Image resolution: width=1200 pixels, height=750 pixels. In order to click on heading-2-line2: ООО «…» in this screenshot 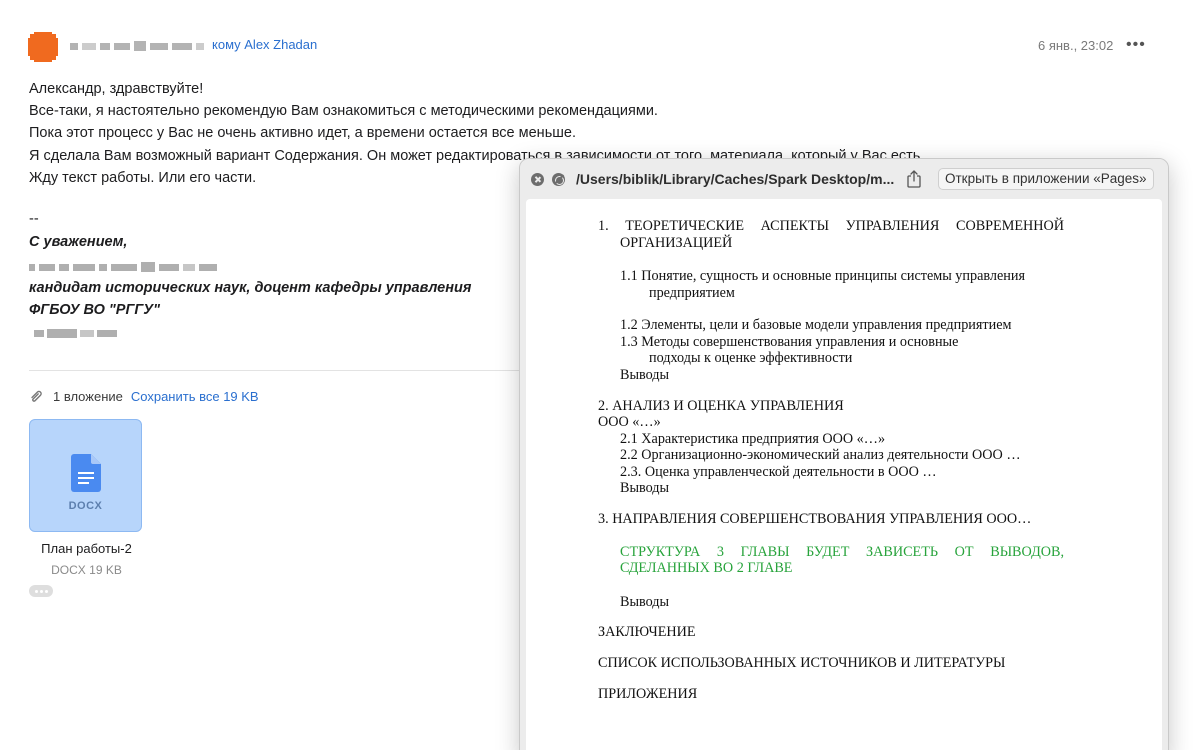, I will do `click(629, 422)`.